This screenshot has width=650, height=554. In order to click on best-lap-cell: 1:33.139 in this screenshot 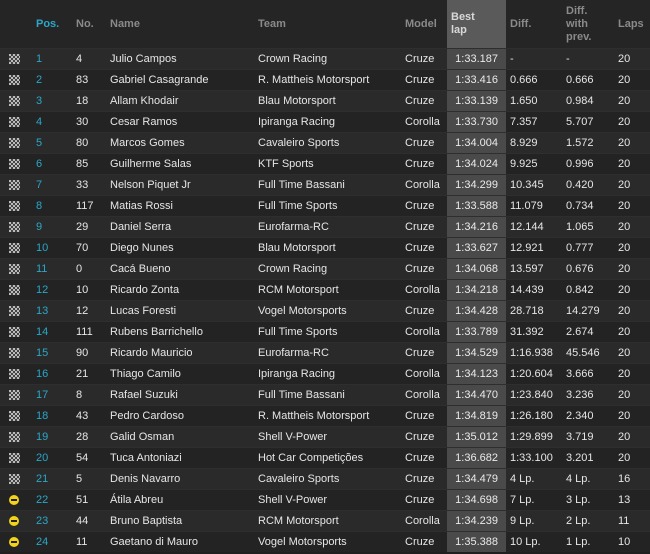, I will do `click(476, 101)`.